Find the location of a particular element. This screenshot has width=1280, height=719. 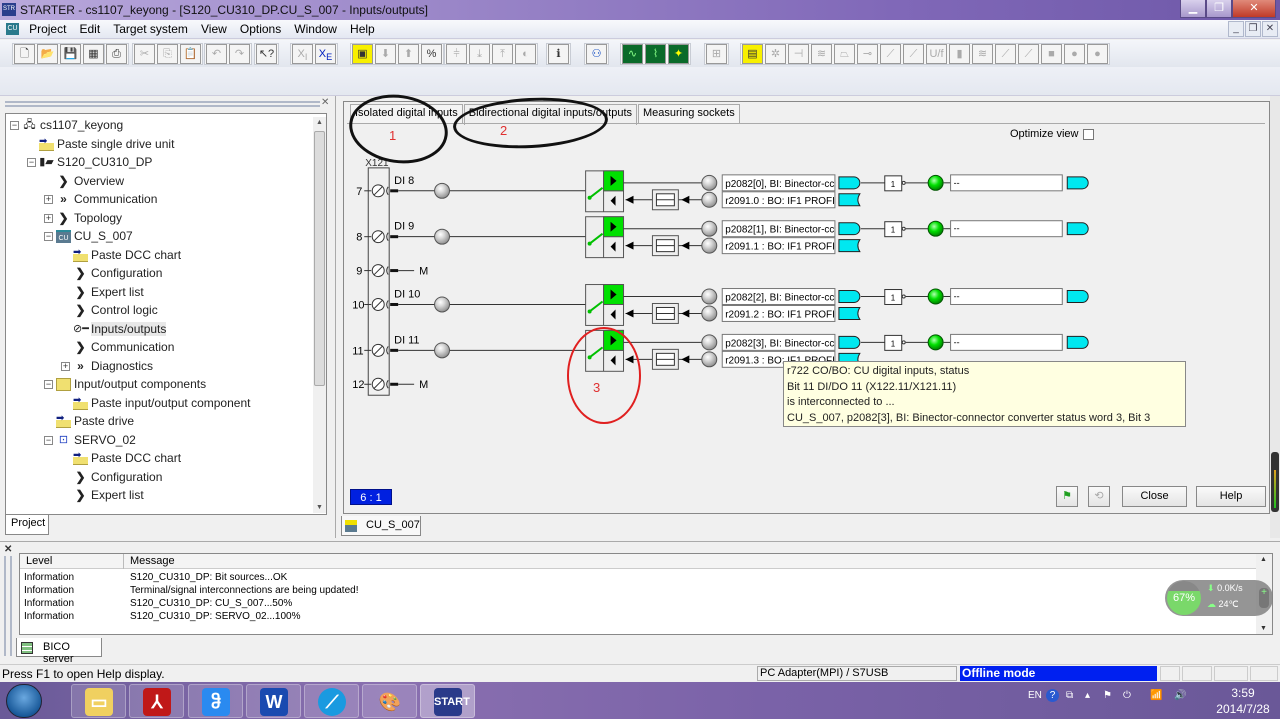

close-output-icon: ✕ is located at coordinates (8, 549).